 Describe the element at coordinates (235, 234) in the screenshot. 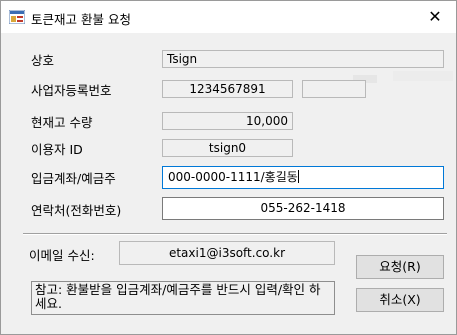

I see `divider` at that location.